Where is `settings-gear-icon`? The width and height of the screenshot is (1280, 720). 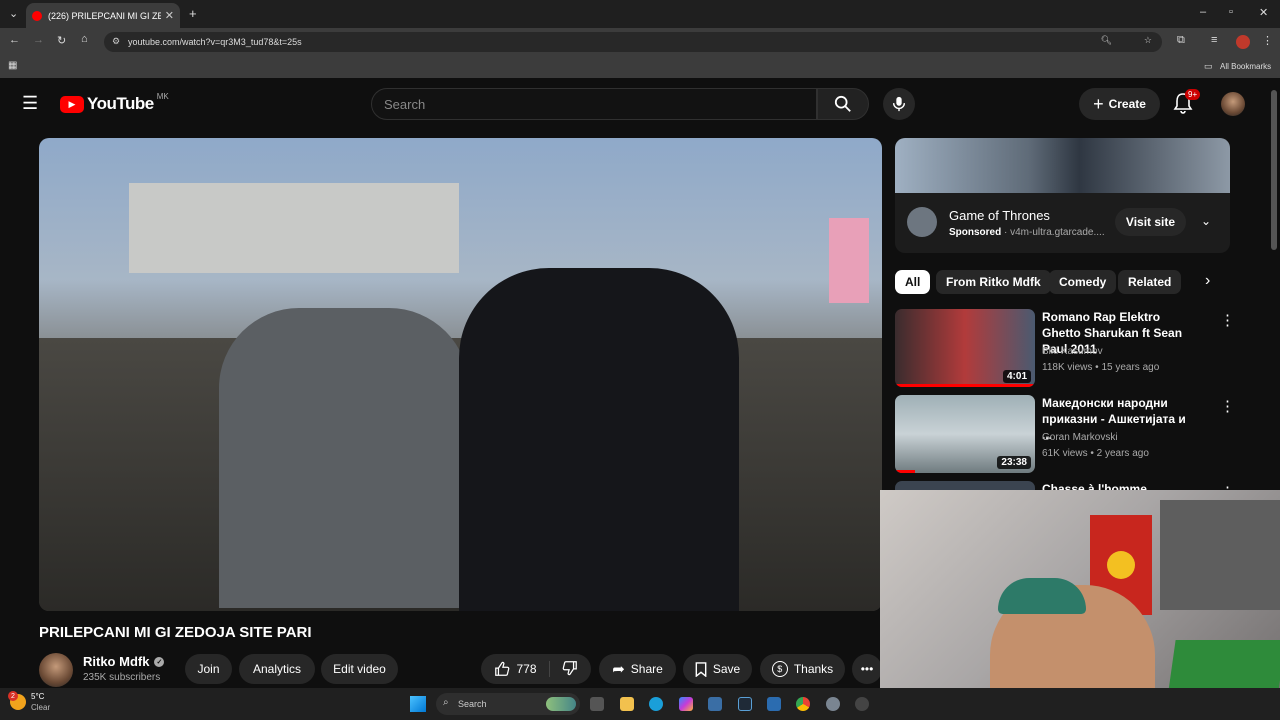 settings-gear-icon is located at coordinates (833, 704).